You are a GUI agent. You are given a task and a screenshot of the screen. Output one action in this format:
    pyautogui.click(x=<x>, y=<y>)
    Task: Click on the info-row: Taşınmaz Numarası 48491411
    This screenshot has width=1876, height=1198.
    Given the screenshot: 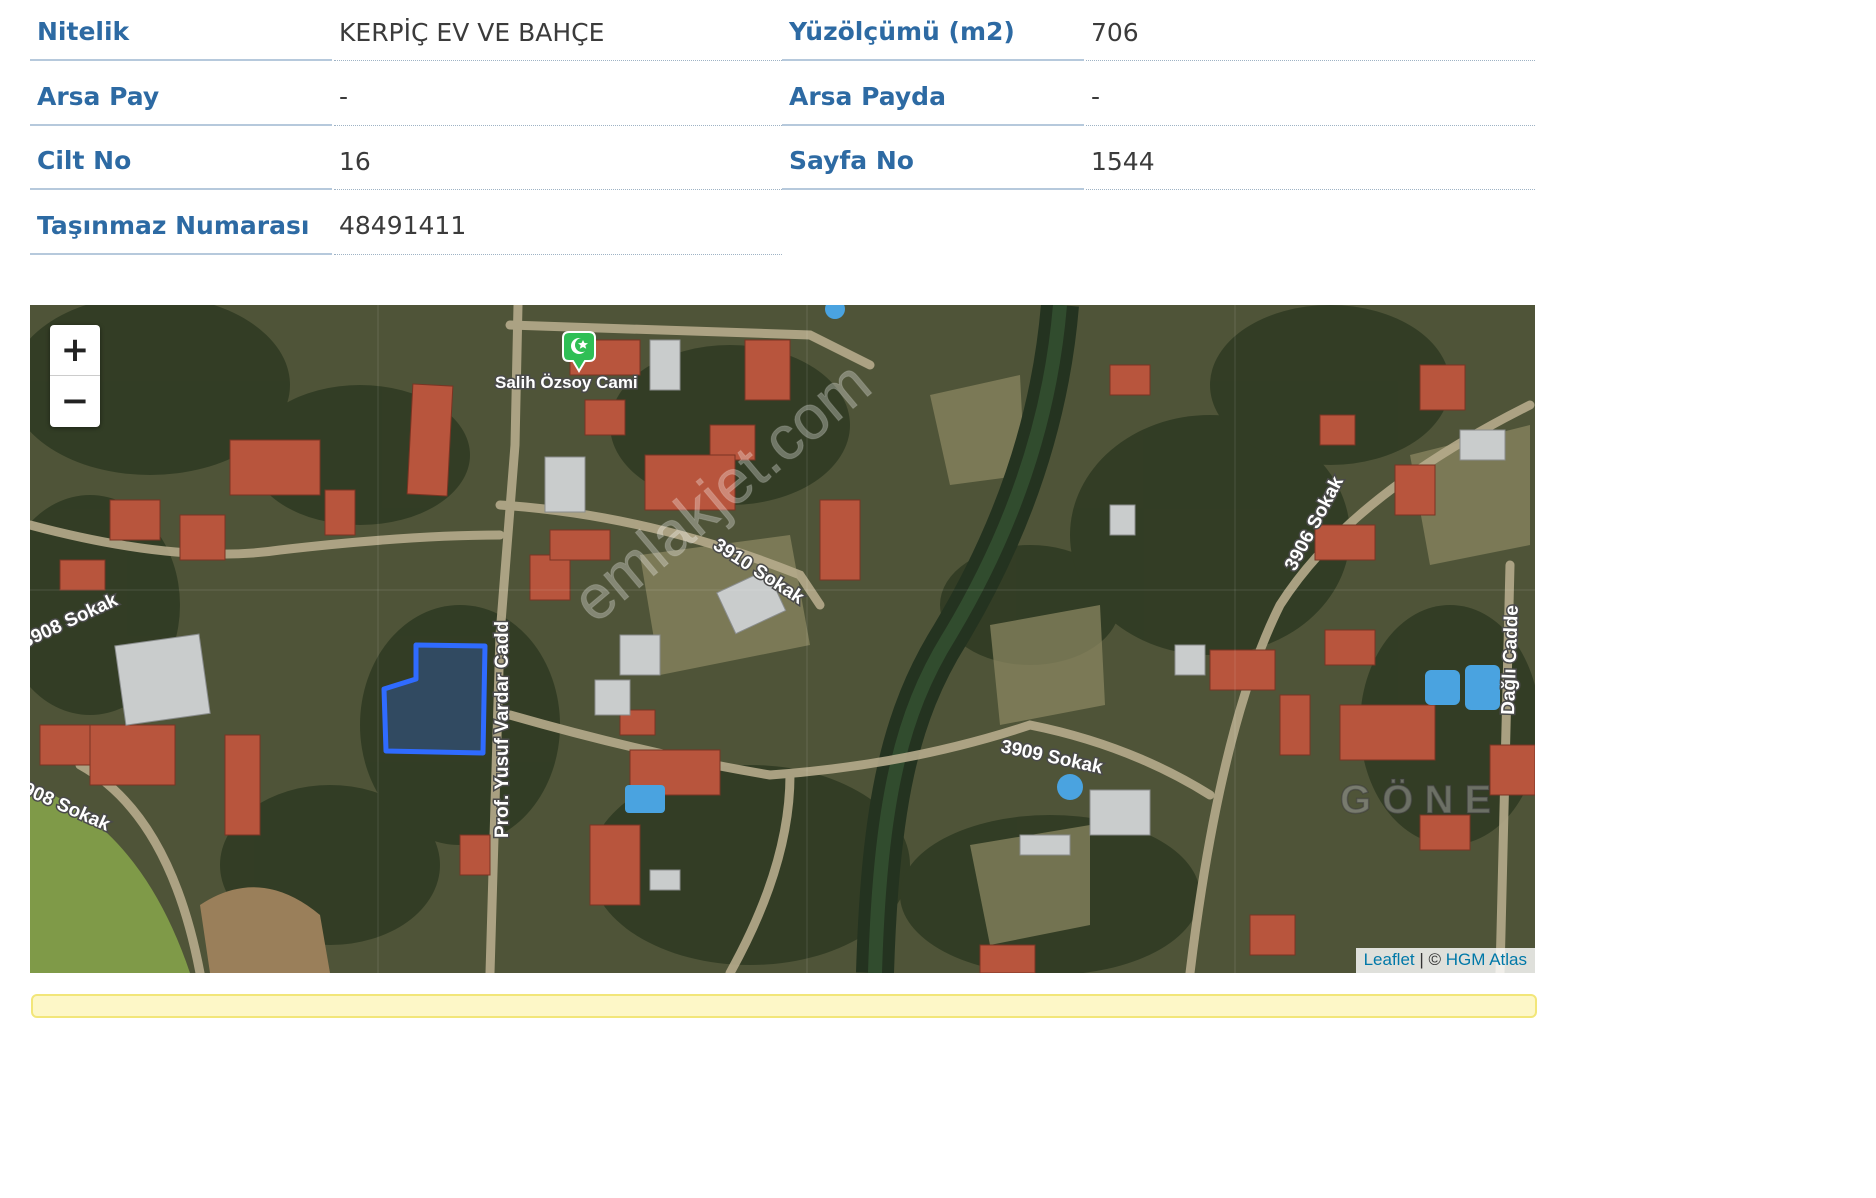 What is the action you would take?
    pyautogui.click(x=782, y=230)
    